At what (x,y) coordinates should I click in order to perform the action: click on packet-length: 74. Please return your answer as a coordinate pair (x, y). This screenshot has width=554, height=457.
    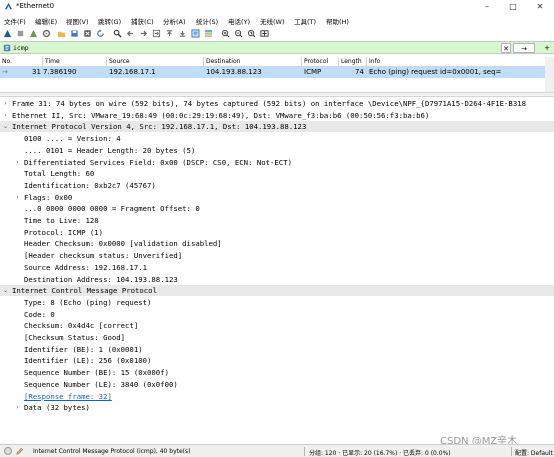
    Looking at the image, I should click on (359, 72).